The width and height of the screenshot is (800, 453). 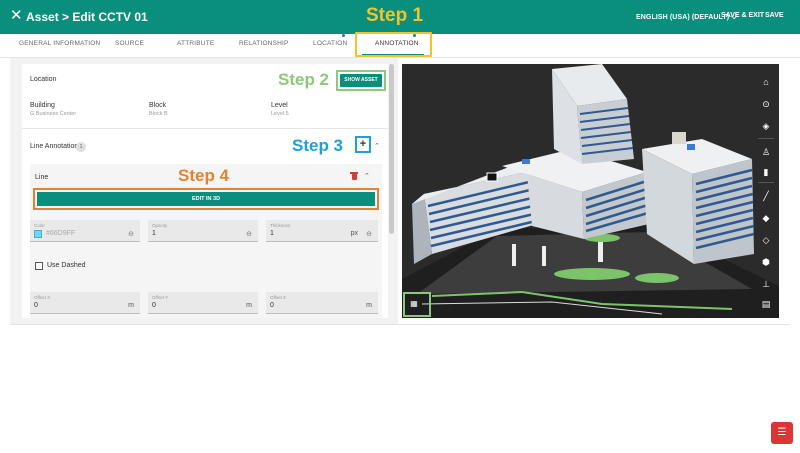 What do you see at coordinates (17, 15) in the screenshot?
I see `close-icon: ✕` at bounding box center [17, 15].